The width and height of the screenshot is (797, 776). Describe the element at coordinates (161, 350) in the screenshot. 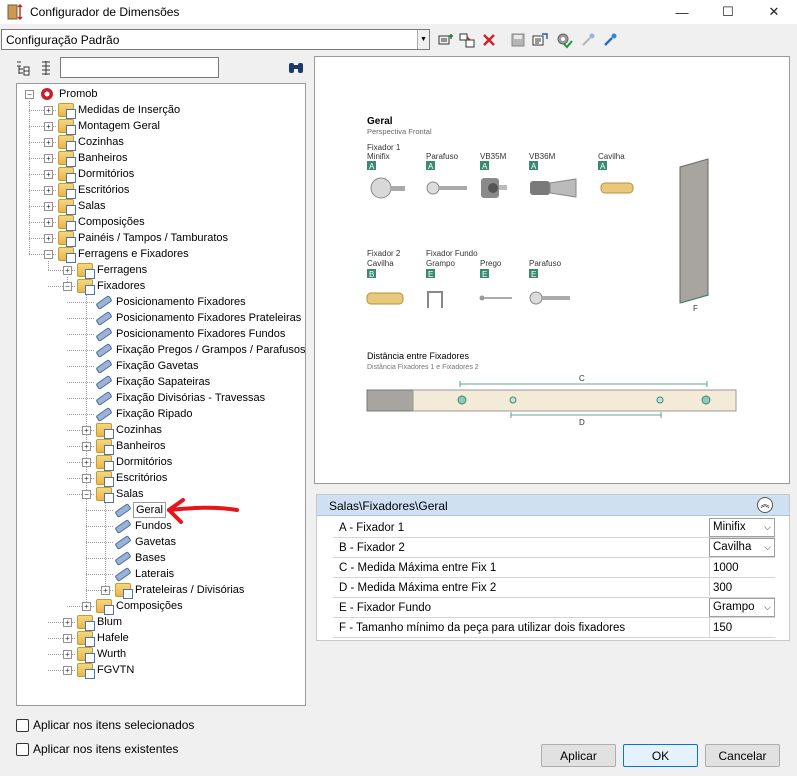

I see `tree-node: Fixação Pregos / Grampos / Parafusos` at that location.